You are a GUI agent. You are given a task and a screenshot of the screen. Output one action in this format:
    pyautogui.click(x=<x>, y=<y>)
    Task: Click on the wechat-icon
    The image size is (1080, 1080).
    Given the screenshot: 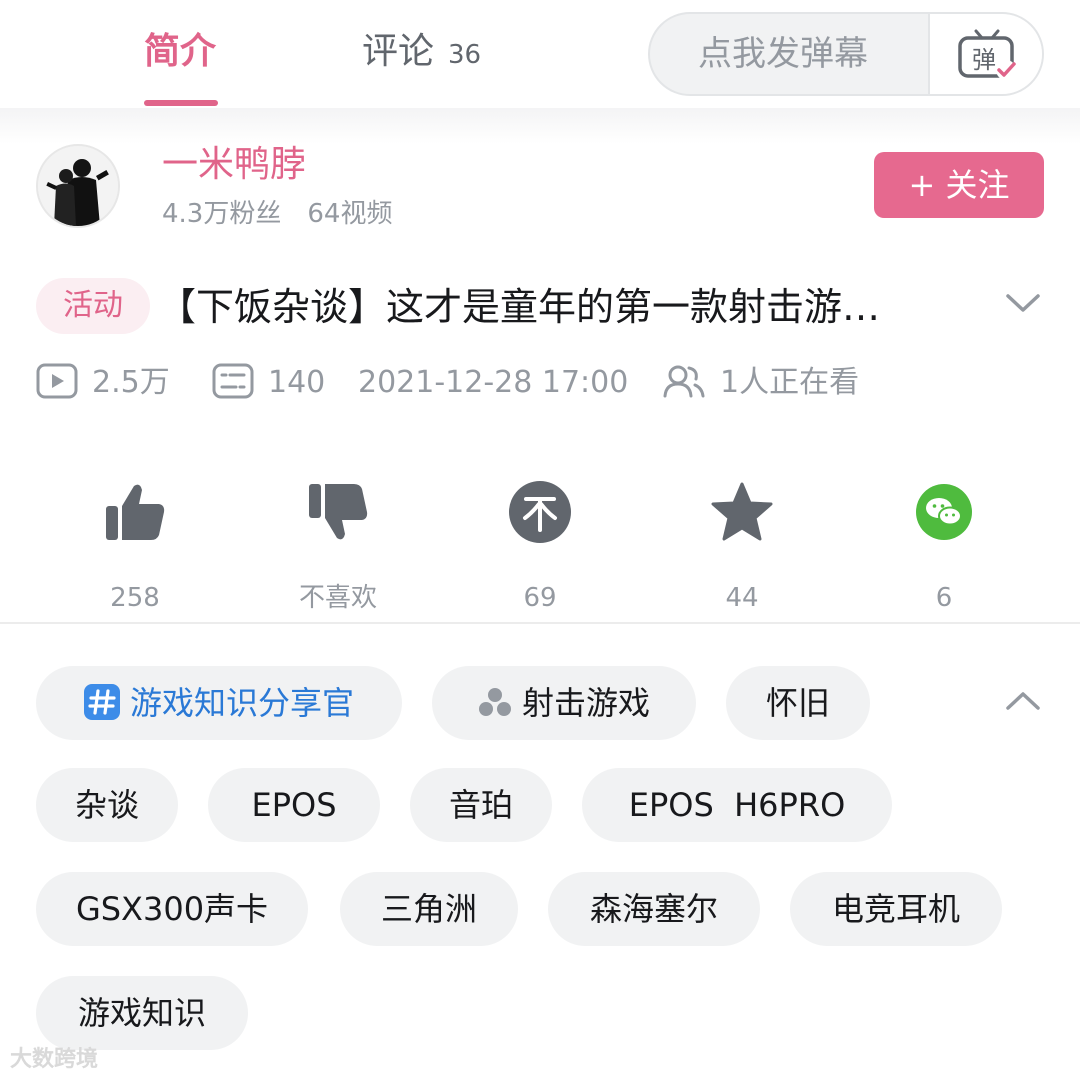 What is the action you would take?
    pyautogui.click(x=944, y=512)
    